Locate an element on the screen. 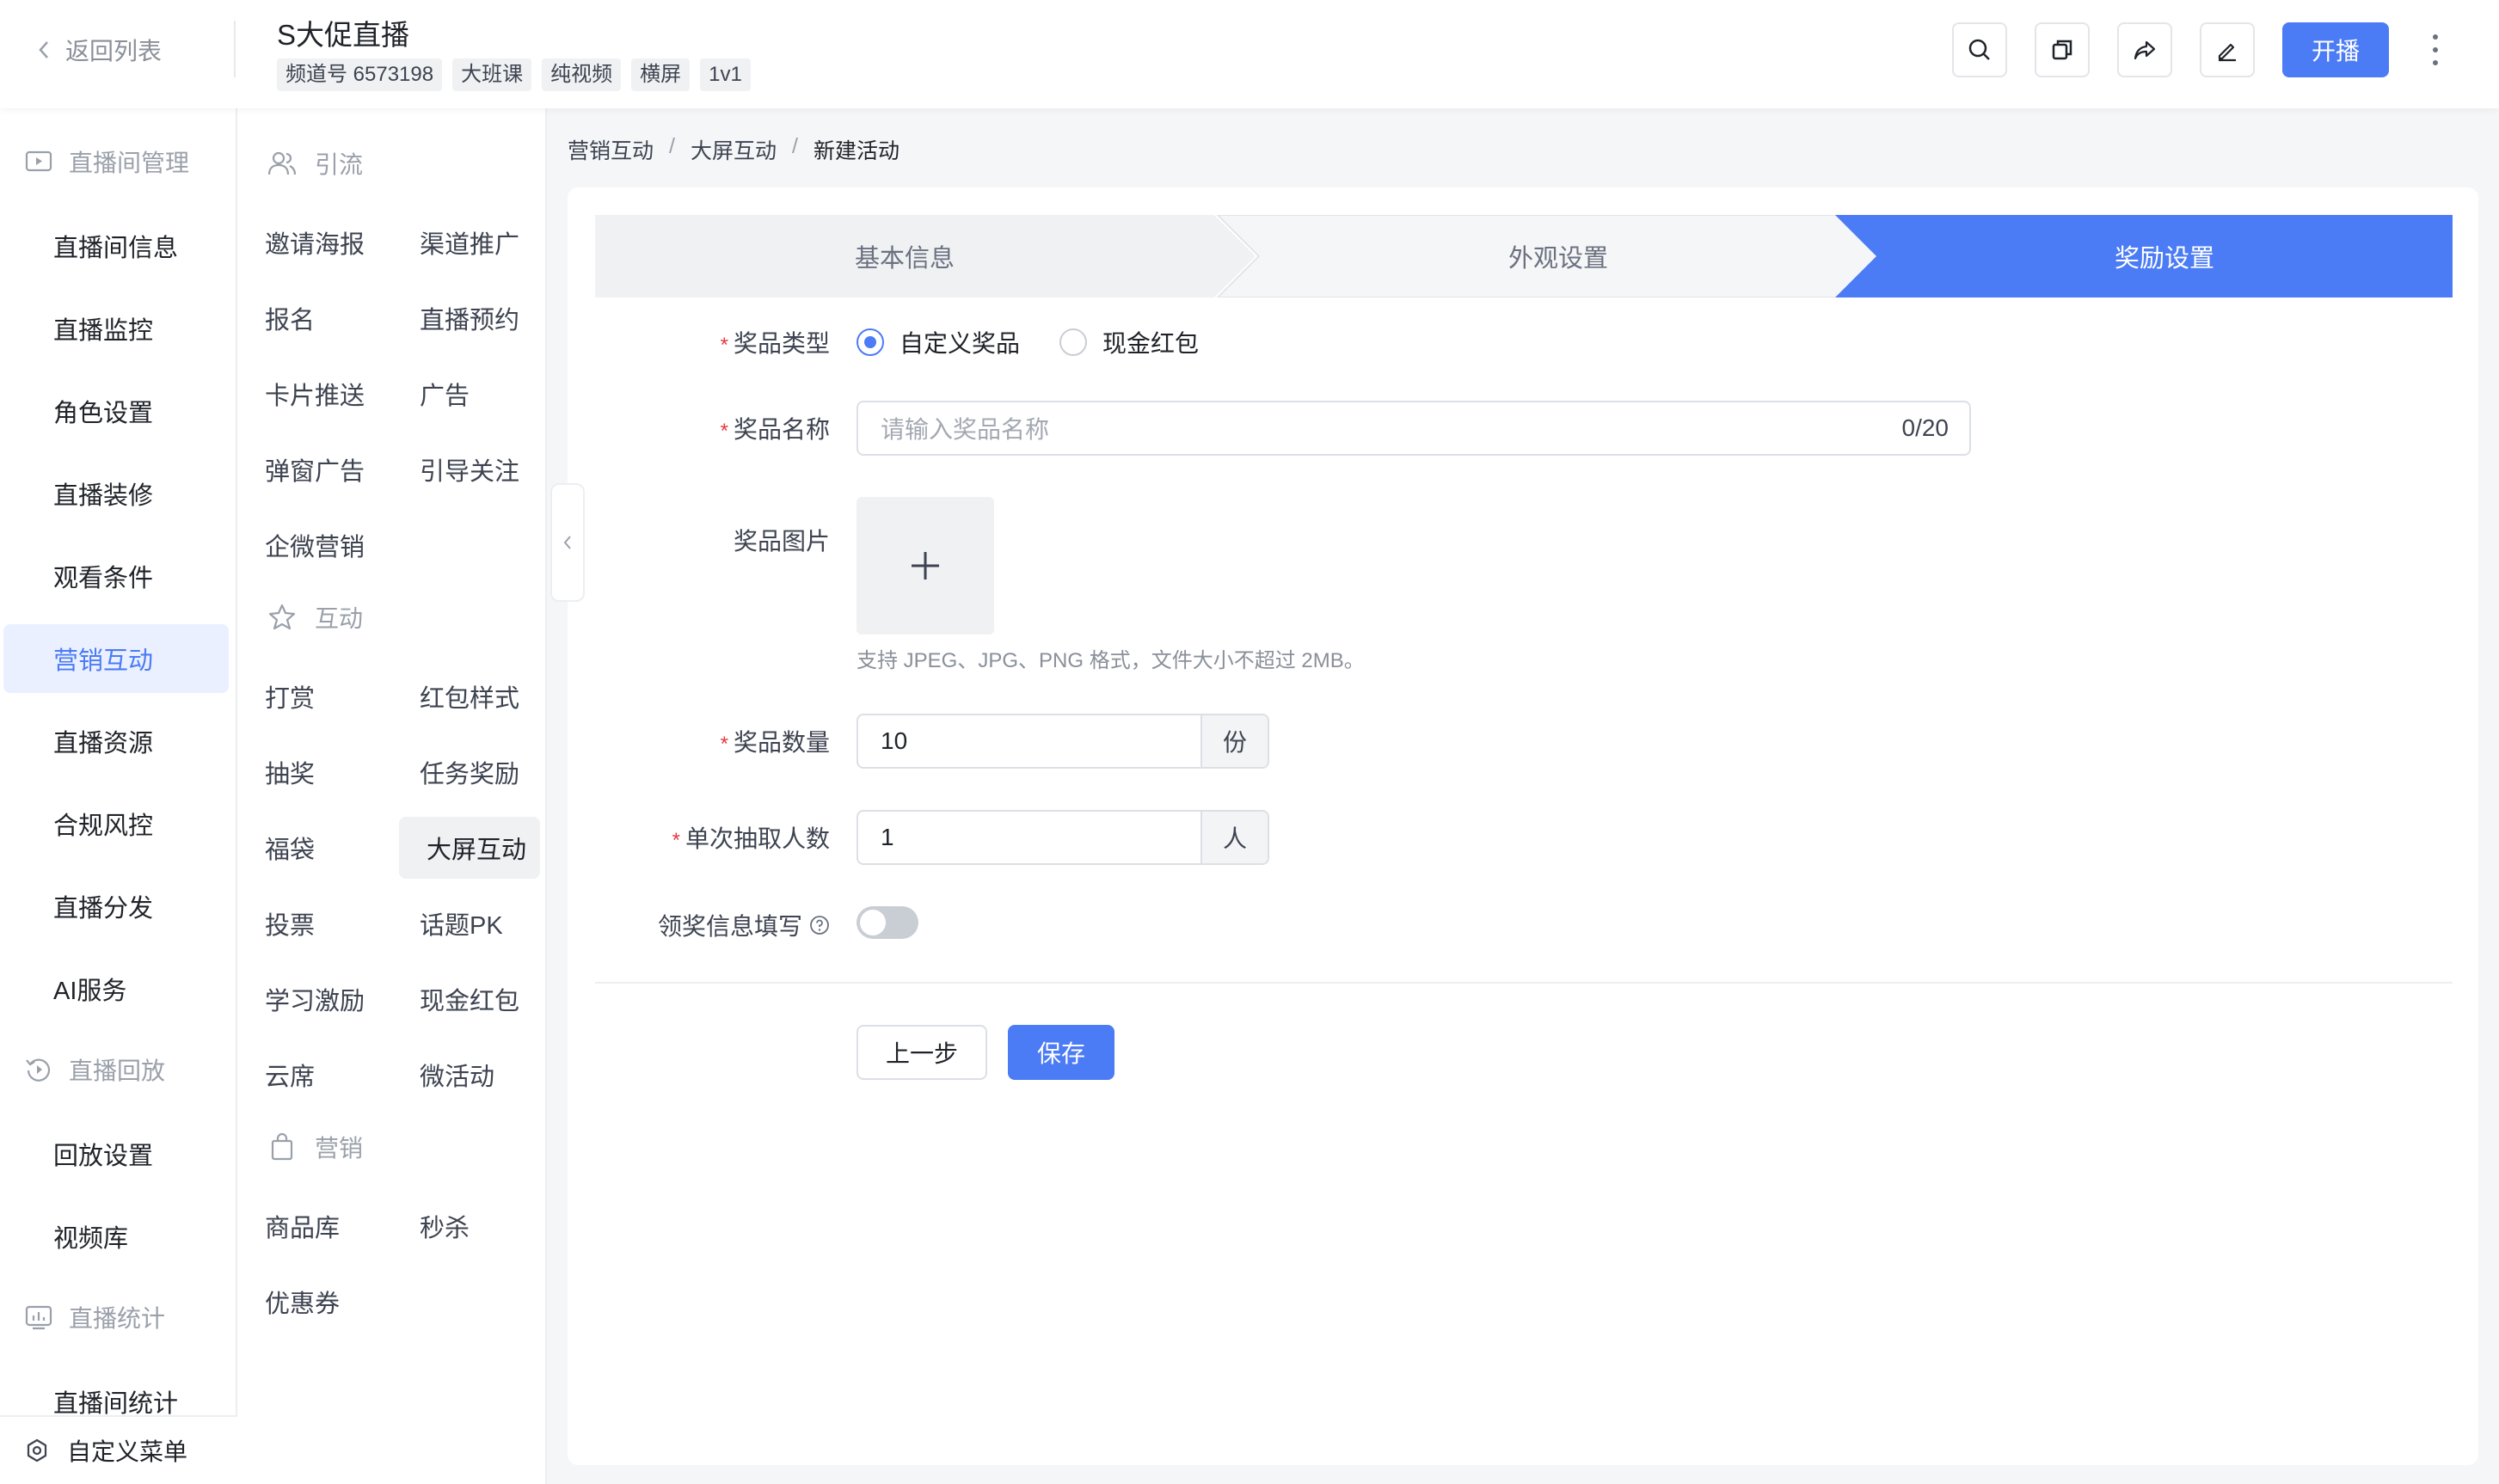 The height and width of the screenshot is (1484, 2499). submenu-item-product-library: 商品库 is located at coordinates (307, 1226).